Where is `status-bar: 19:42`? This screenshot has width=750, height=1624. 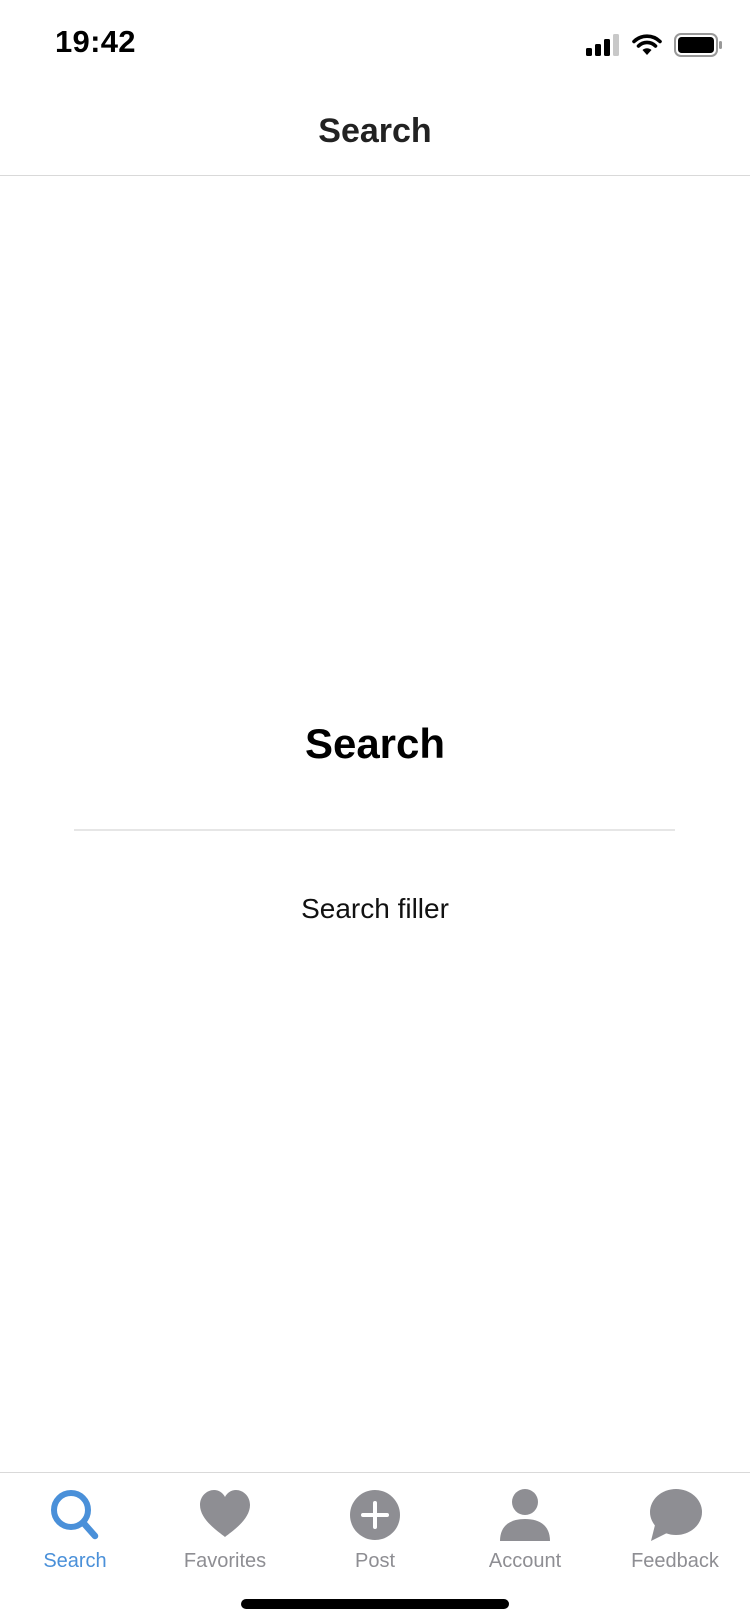 status-bar: 19:42 is located at coordinates (375, 44).